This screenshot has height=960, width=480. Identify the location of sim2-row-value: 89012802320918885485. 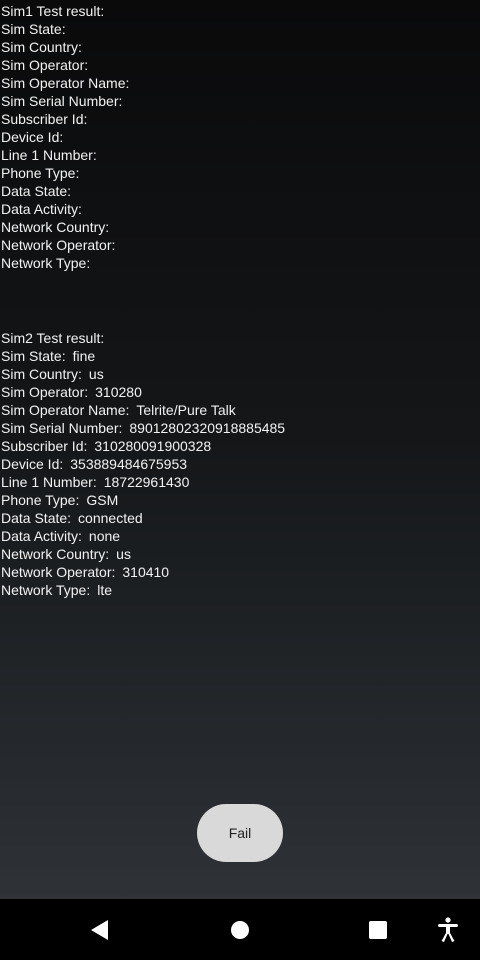
(207, 428).